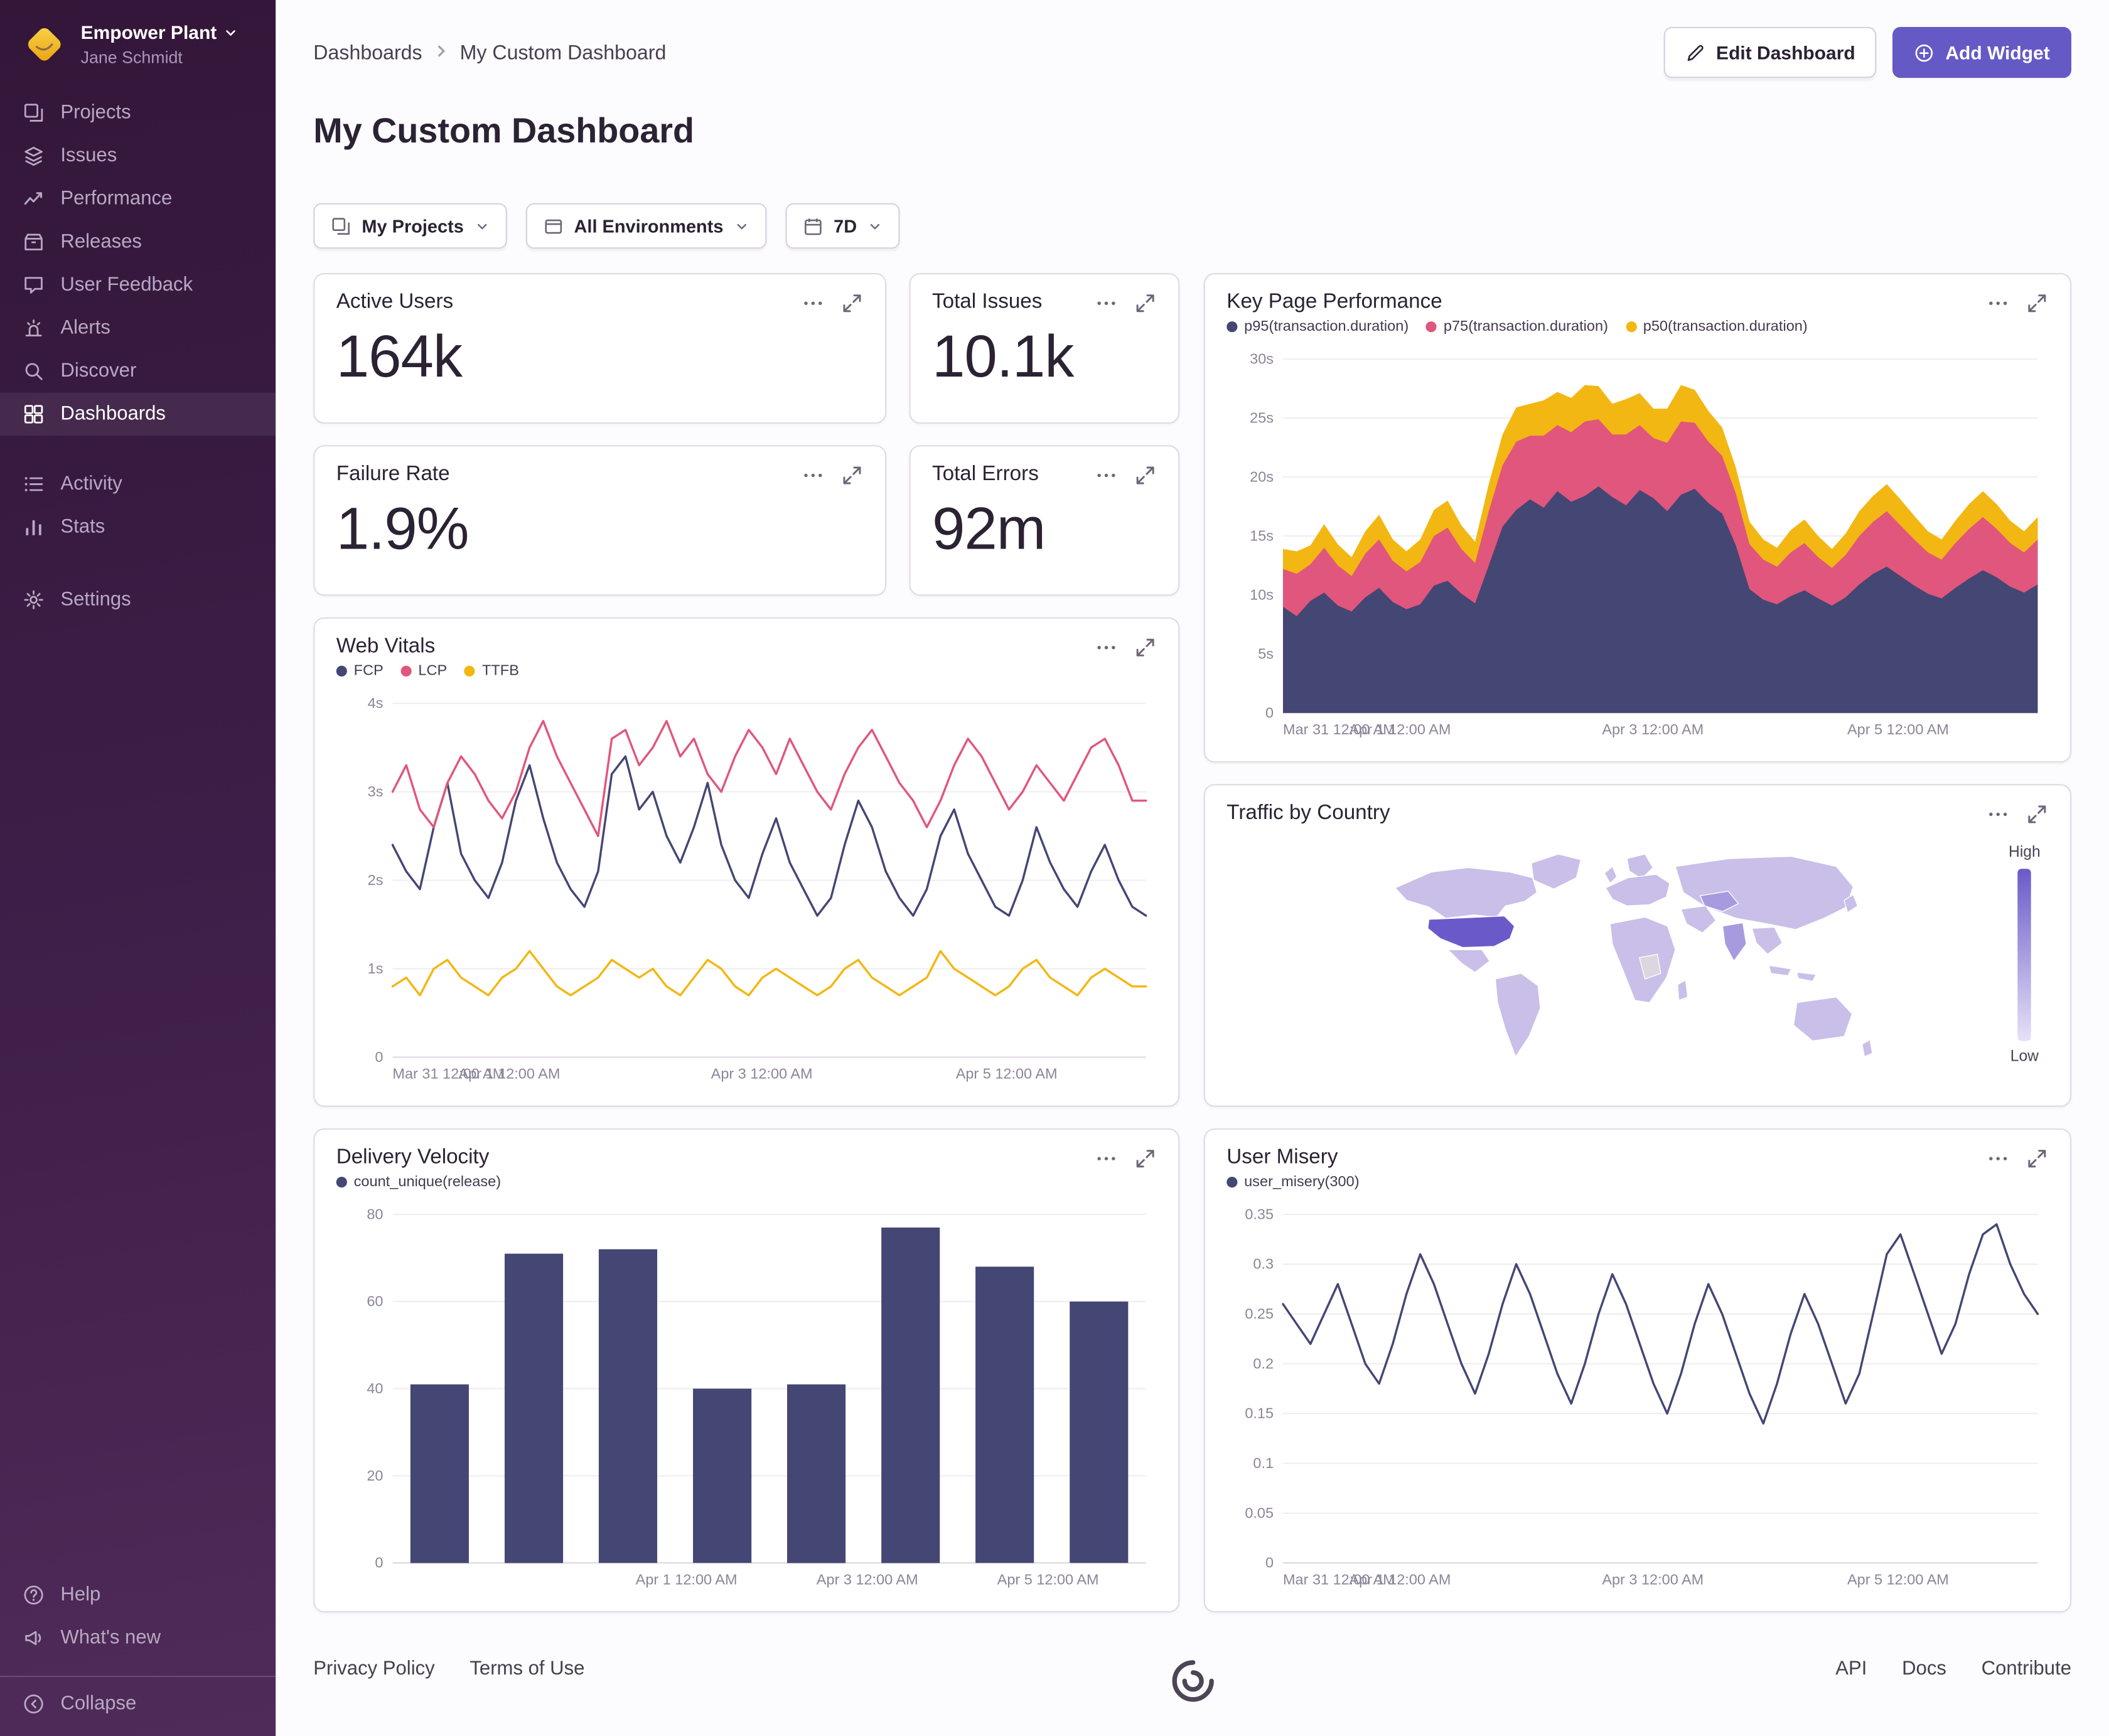  What do you see at coordinates (82, 527) in the screenshot?
I see `sidebar-item-label: Stats` at bounding box center [82, 527].